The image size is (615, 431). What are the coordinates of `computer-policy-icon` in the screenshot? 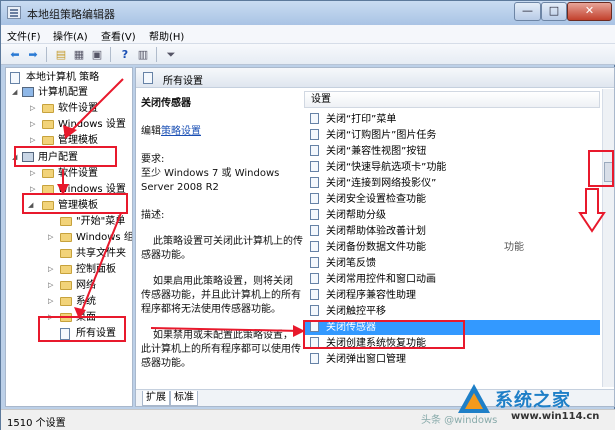 It's located at (15, 78).